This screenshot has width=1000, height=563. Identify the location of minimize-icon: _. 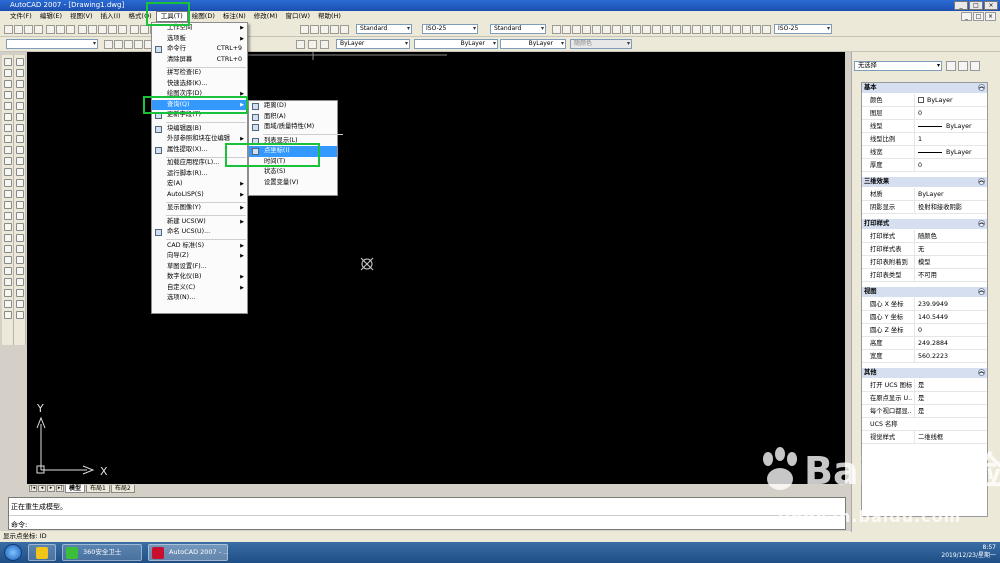
(961, 5).